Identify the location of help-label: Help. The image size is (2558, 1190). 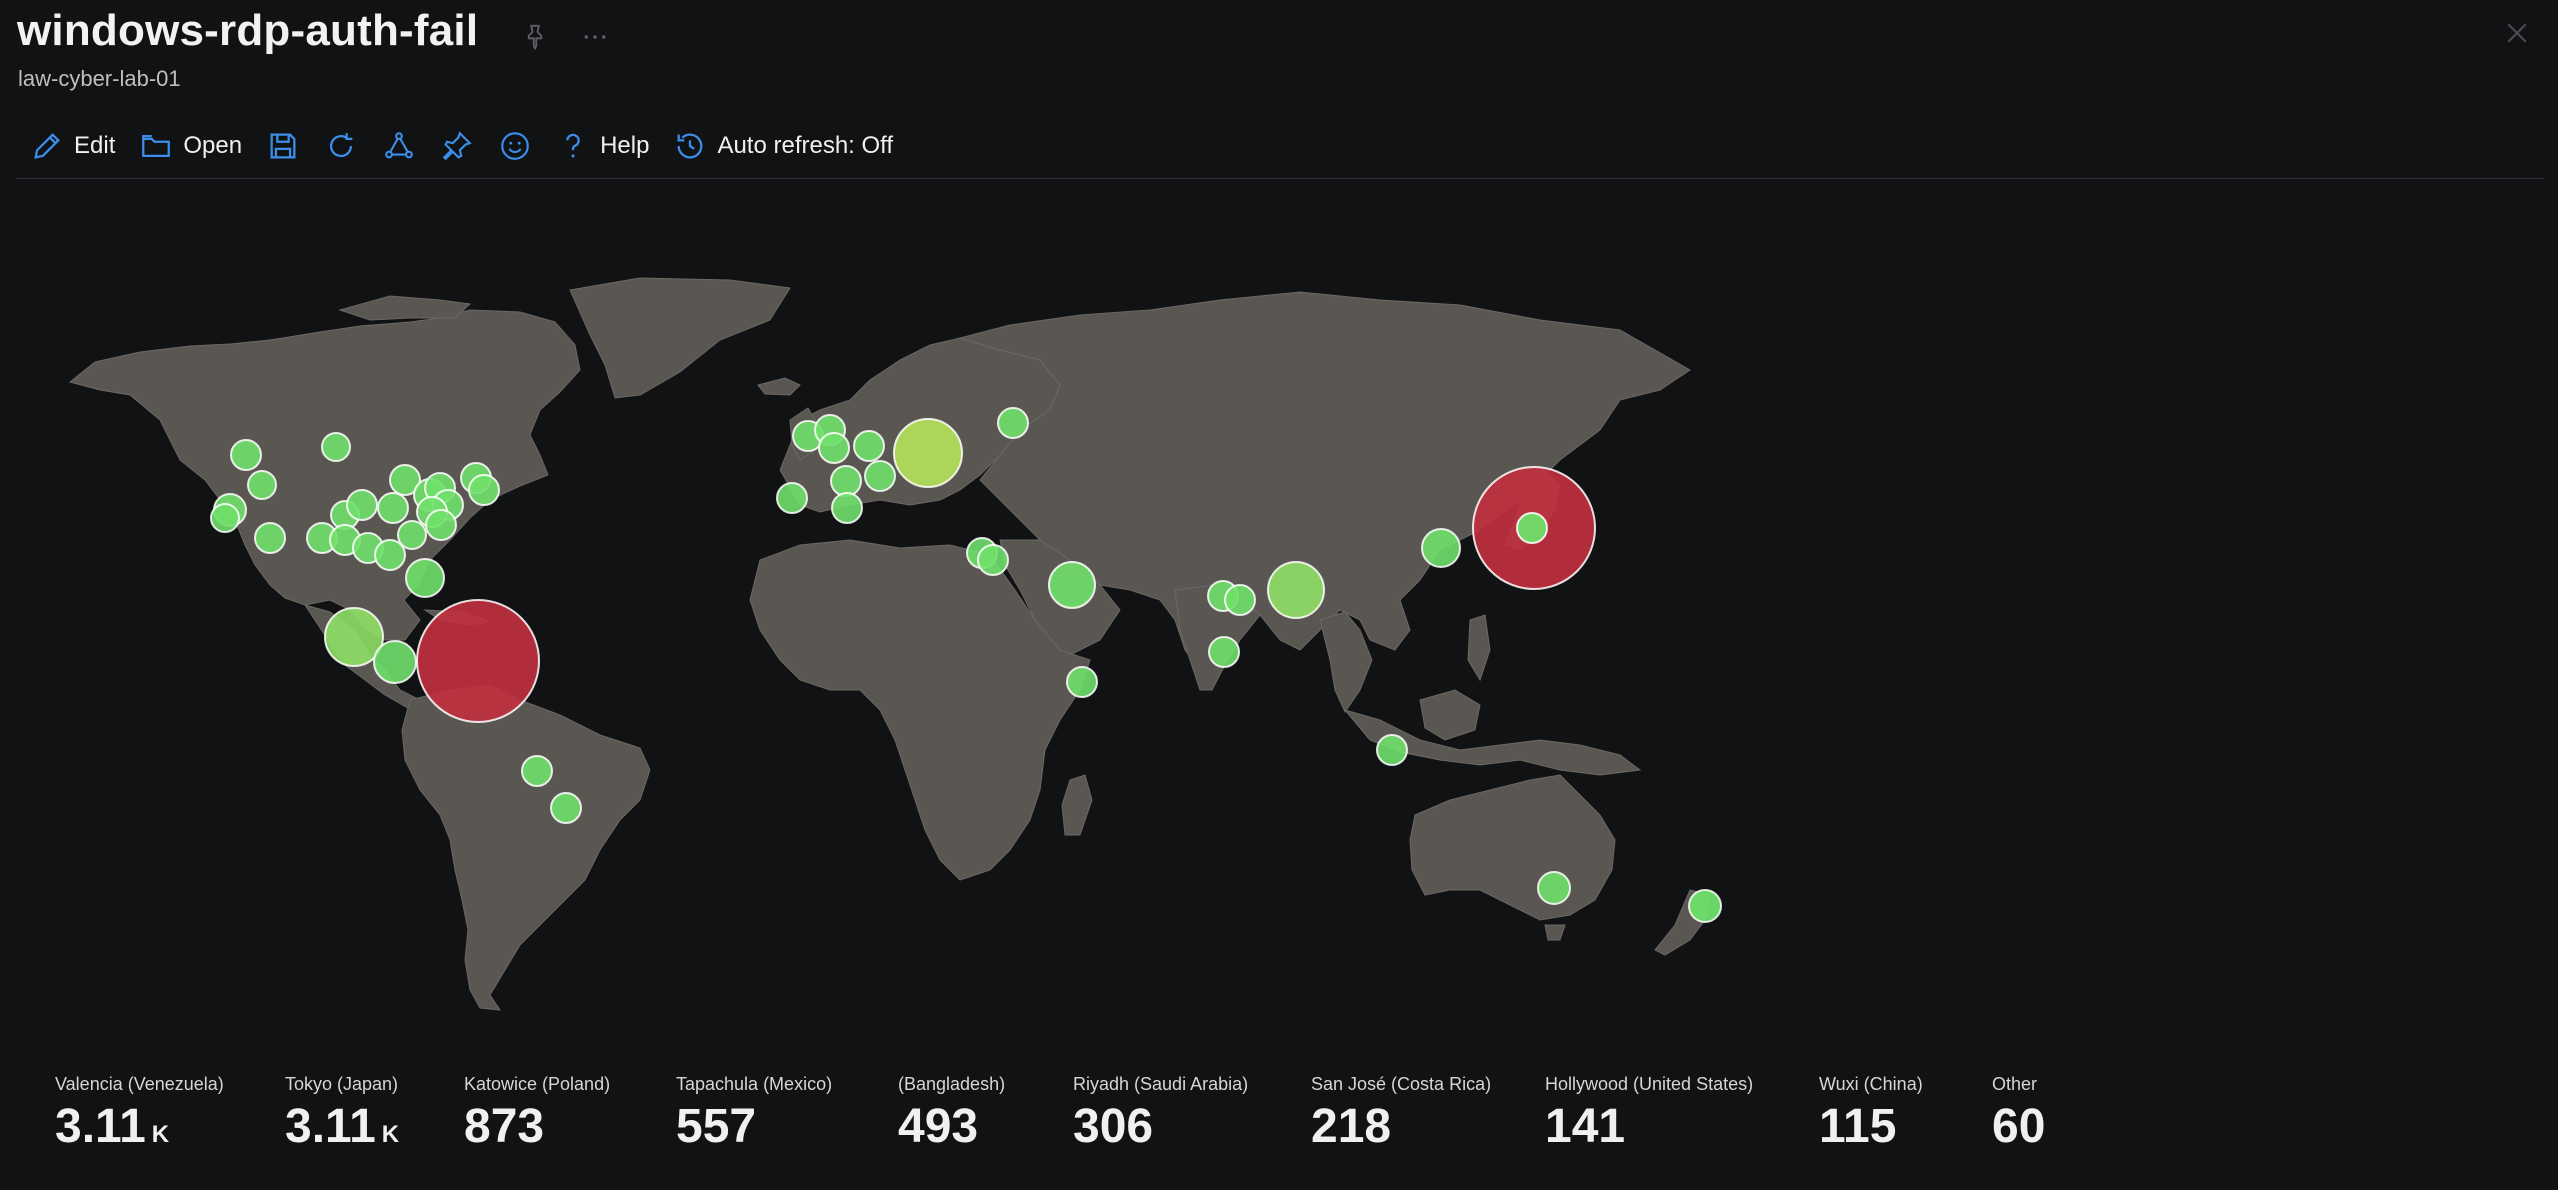
(625, 145).